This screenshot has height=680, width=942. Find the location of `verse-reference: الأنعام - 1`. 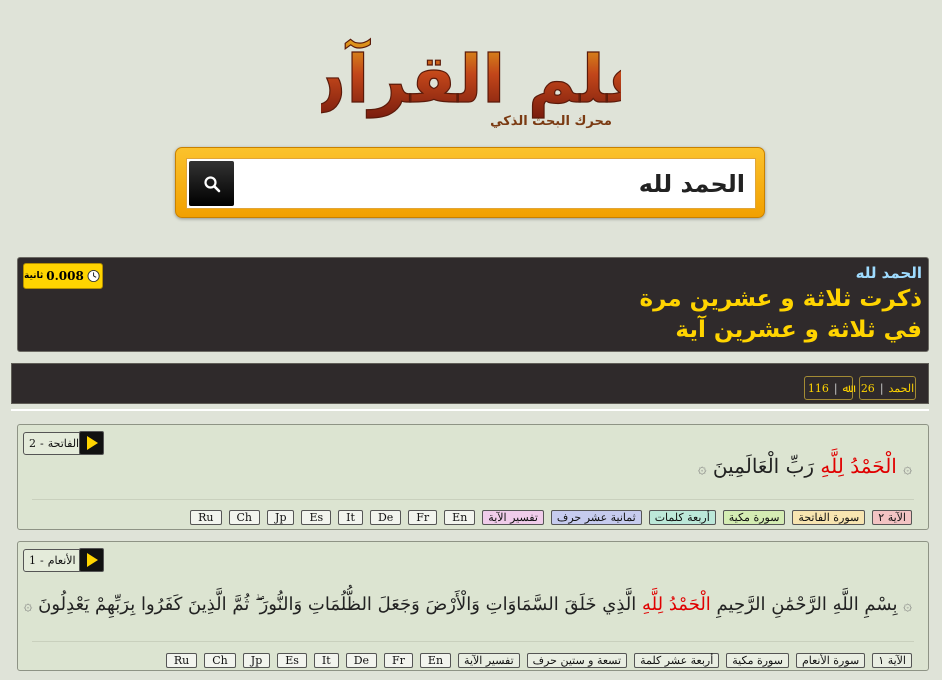

verse-reference: الأنعام - 1 is located at coordinates (52, 560).